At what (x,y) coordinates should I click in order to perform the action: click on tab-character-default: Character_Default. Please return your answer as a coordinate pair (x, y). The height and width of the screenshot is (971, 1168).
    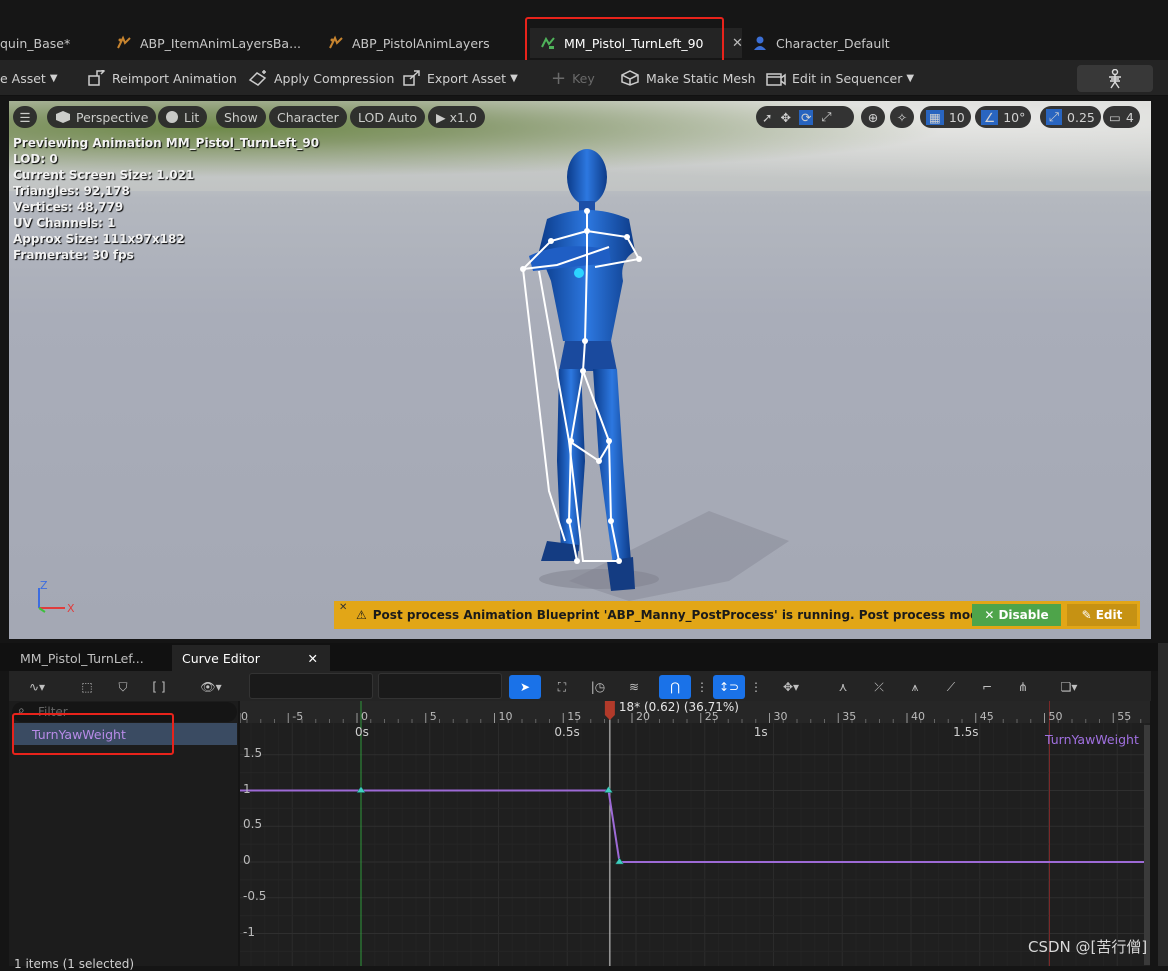
    Looking at the image, I should click on (852, 43).